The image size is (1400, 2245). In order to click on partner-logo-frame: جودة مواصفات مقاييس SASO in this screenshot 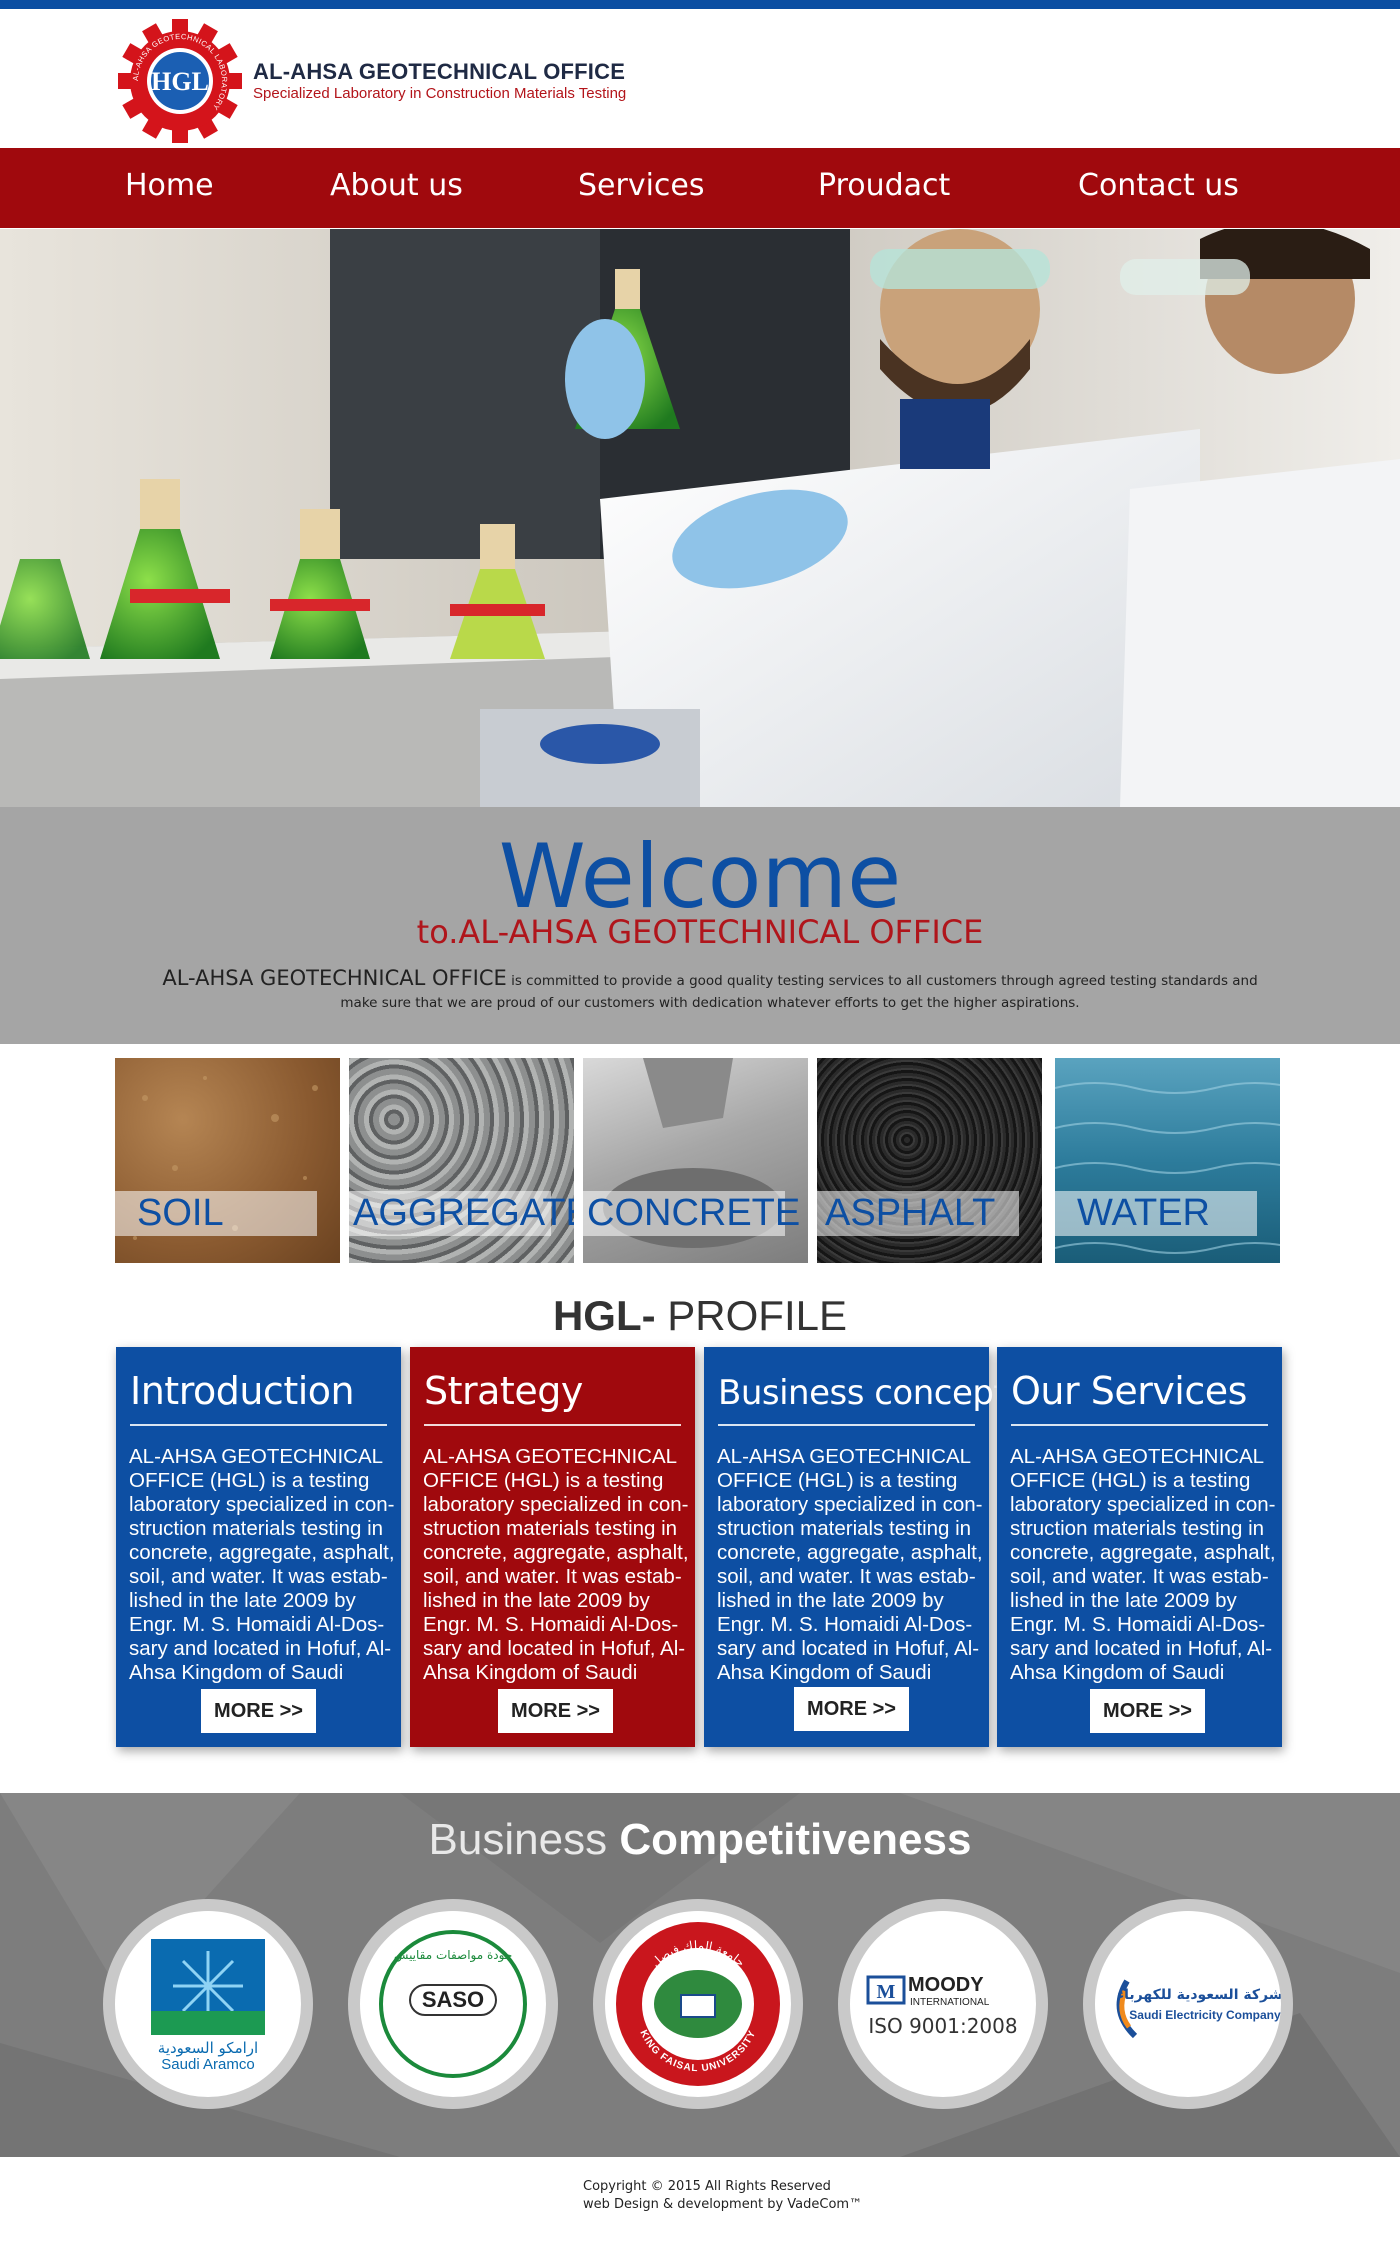, I will do `click(453, 2004)`.